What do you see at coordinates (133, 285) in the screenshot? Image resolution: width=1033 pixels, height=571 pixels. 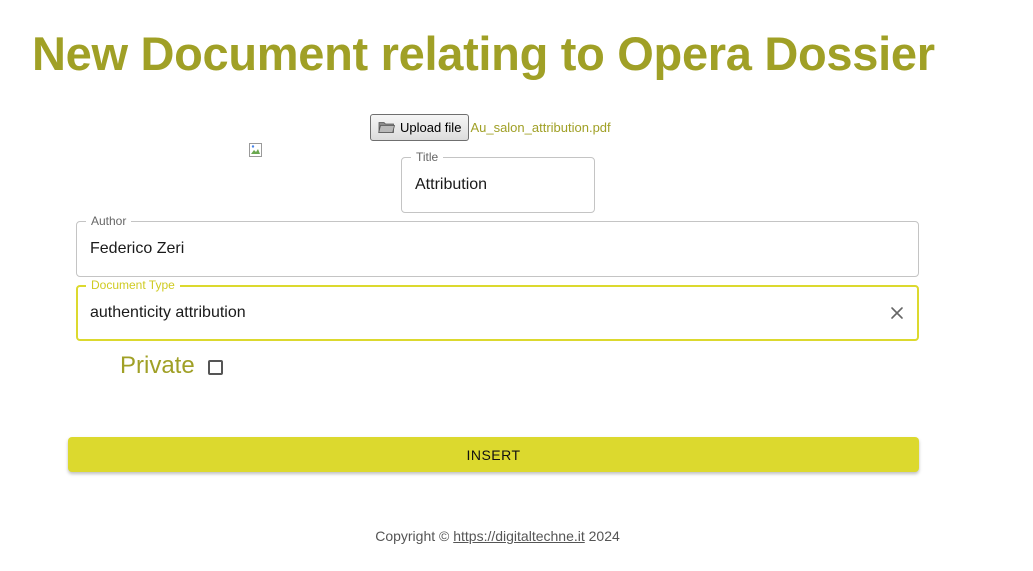 I see `document-type-field-label: Document Type` at bounding box center [133, 285].